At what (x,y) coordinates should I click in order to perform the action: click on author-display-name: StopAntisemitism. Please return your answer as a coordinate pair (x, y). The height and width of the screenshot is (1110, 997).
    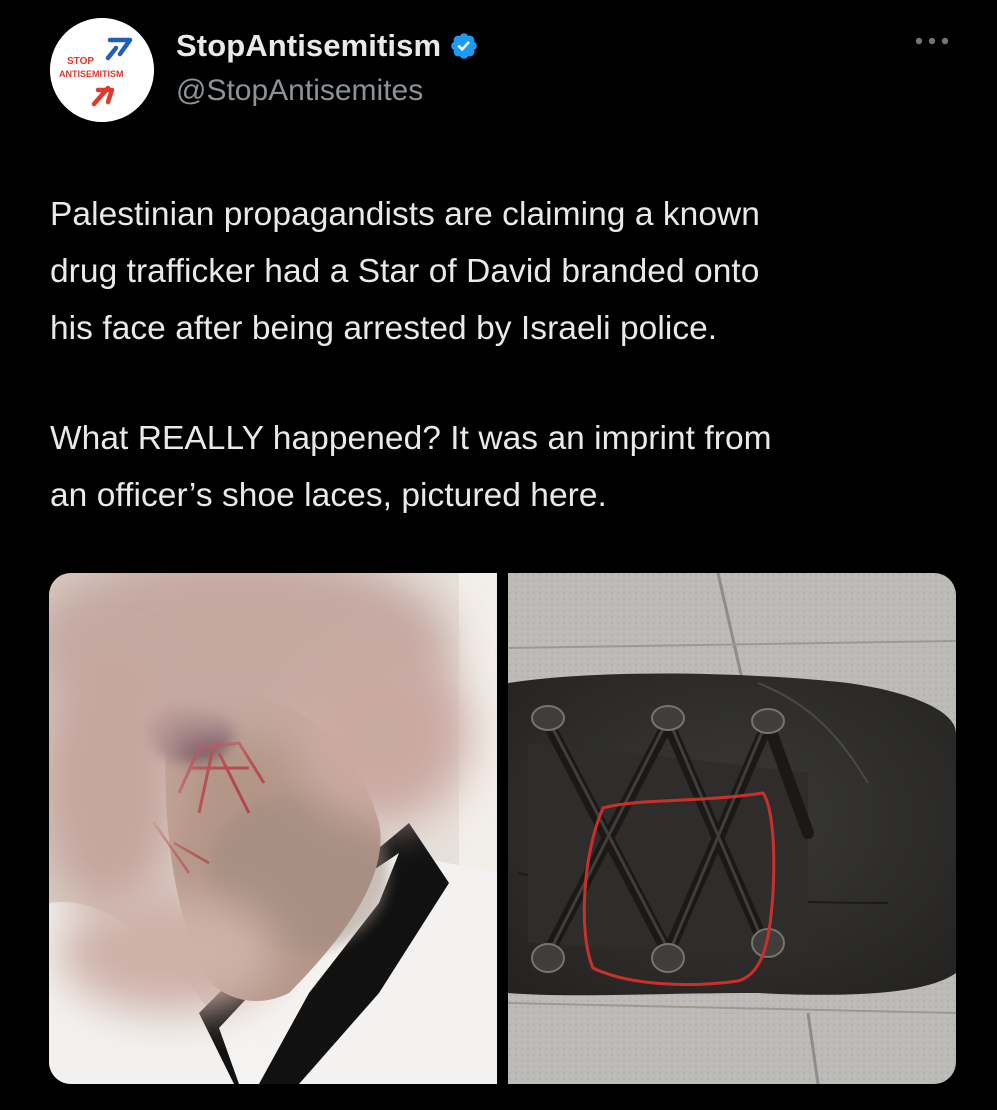
    Looking at the image, I should click on (308, 46).